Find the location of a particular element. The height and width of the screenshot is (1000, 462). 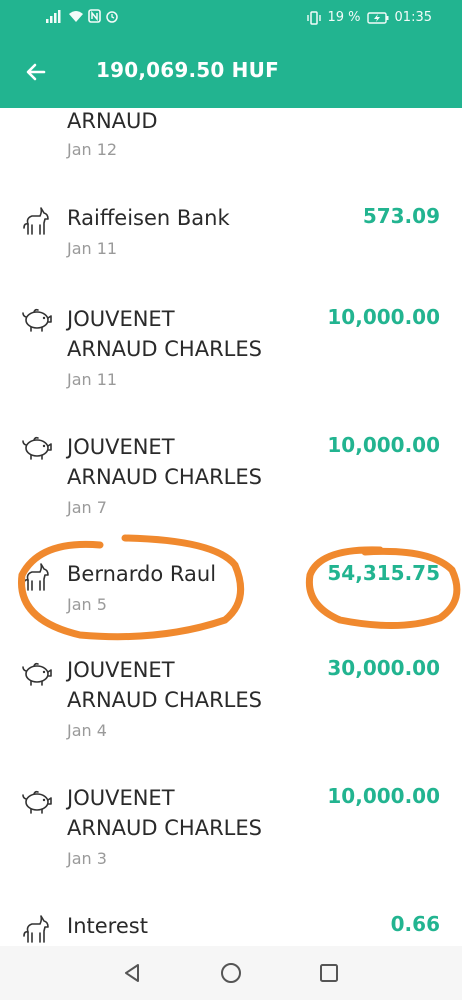

transaction-amount: 30,000.00 is located at coordinates (383, 668).